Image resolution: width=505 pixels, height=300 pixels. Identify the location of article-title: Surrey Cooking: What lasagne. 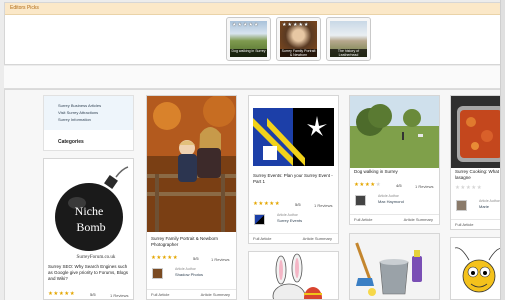
(480, 175).